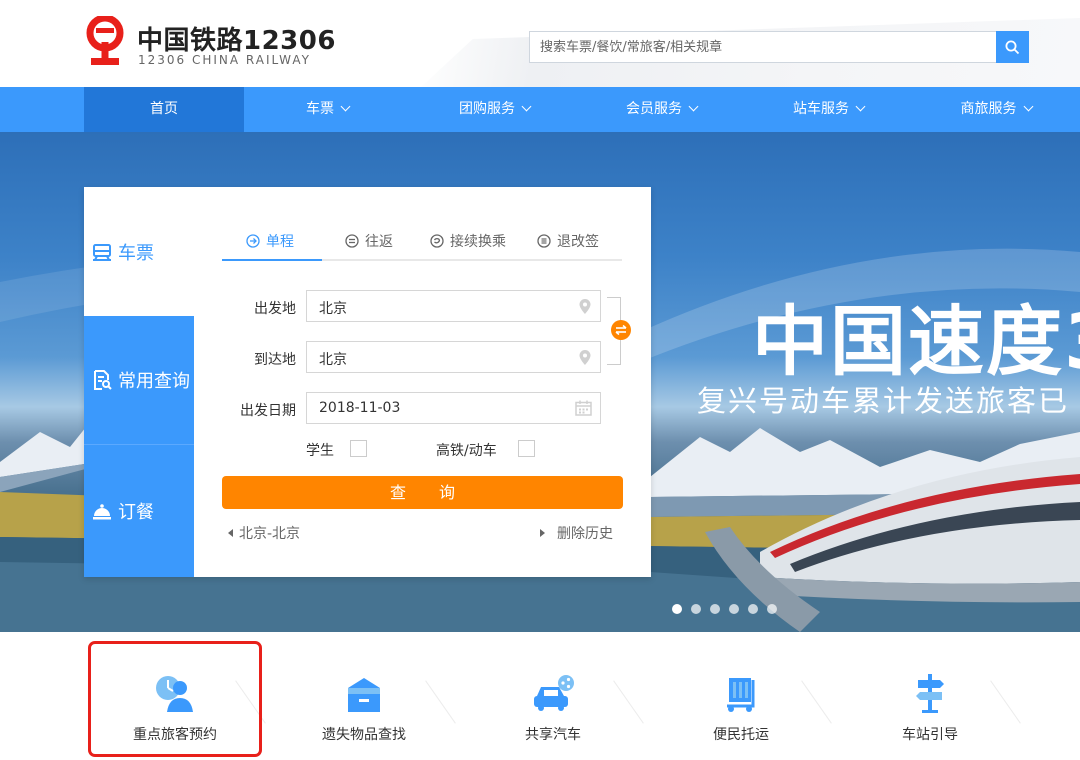 Image resolution: width=1080 pixels, height=760 pixels. I want to click on service-label: 遗失物品查找, so click(364, 735).